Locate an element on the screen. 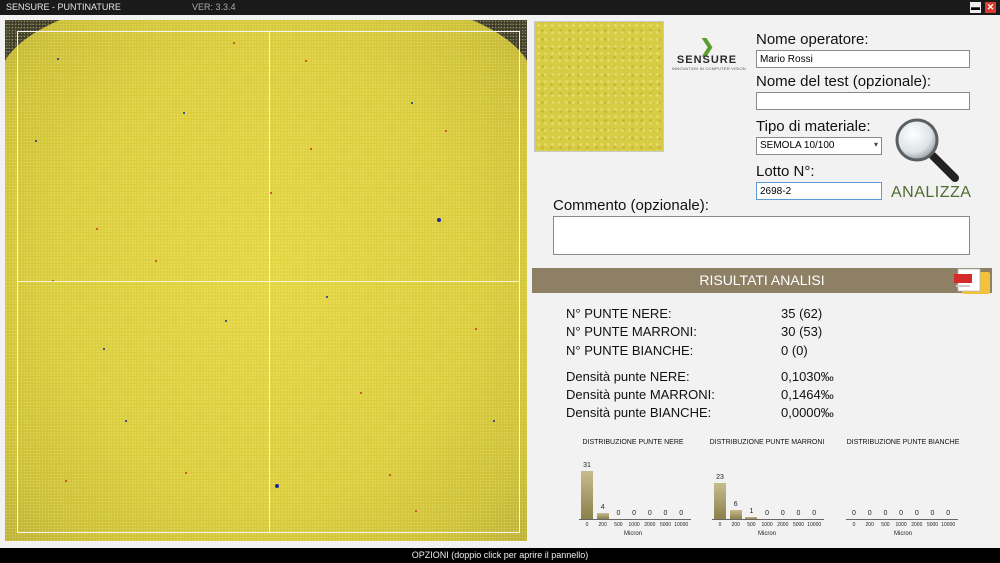  result-label: N° PUNTE MARRONI: is located at coordinates (631, 331).